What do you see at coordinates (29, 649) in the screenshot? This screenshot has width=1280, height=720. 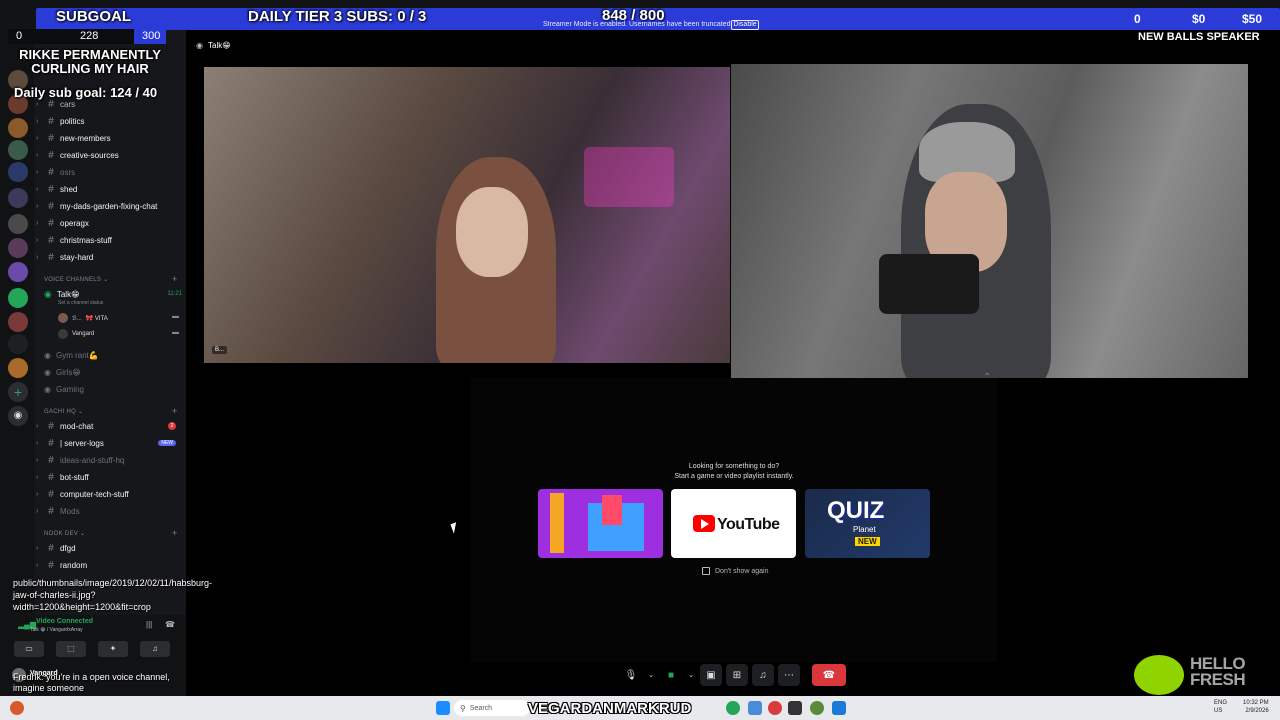 I see `camera-button: ▭` at bounding box center [29, 649].